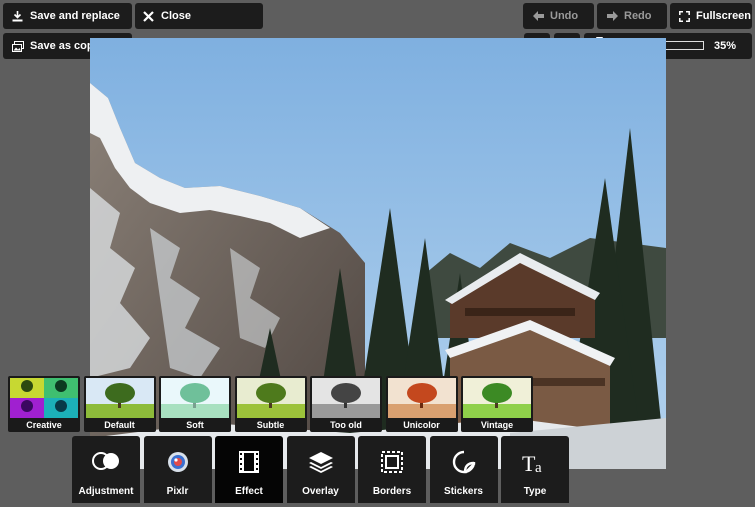 Image resolution: width=755 pixels, height=507 pixels. Describe the element at coordinates (148, 16) in the screenshot. I see `close-icon` at that location.